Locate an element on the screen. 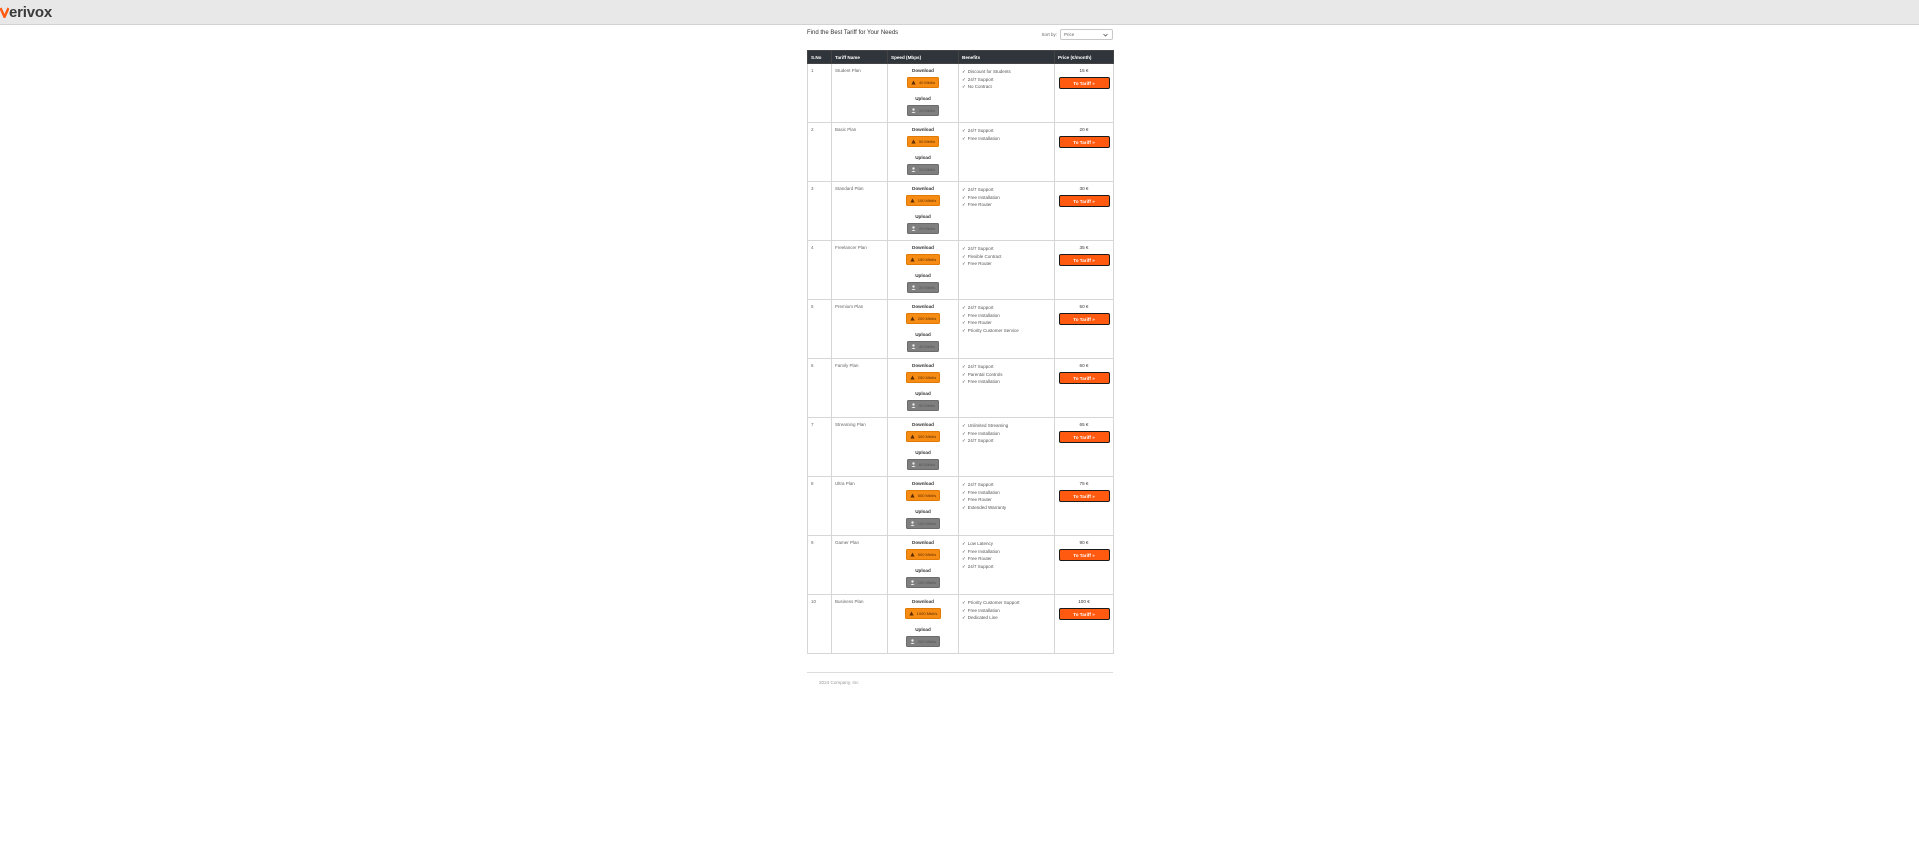 This screenshot has width=1919, height=866. benefit-text: Discount for Students is located at coordinates (989, 71).